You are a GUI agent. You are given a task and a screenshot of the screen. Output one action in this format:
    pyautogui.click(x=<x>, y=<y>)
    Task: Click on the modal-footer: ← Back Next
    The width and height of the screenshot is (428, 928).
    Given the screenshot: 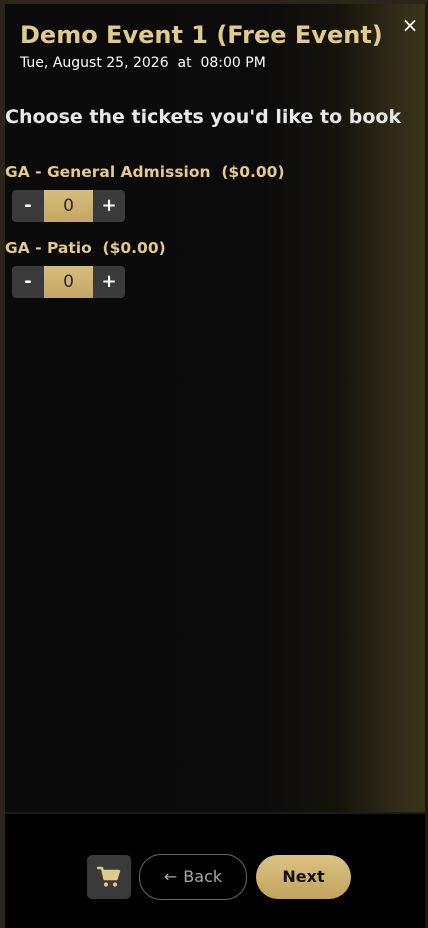 What is the action you would take?
    pyautogui.click(x=215, y=871)
    